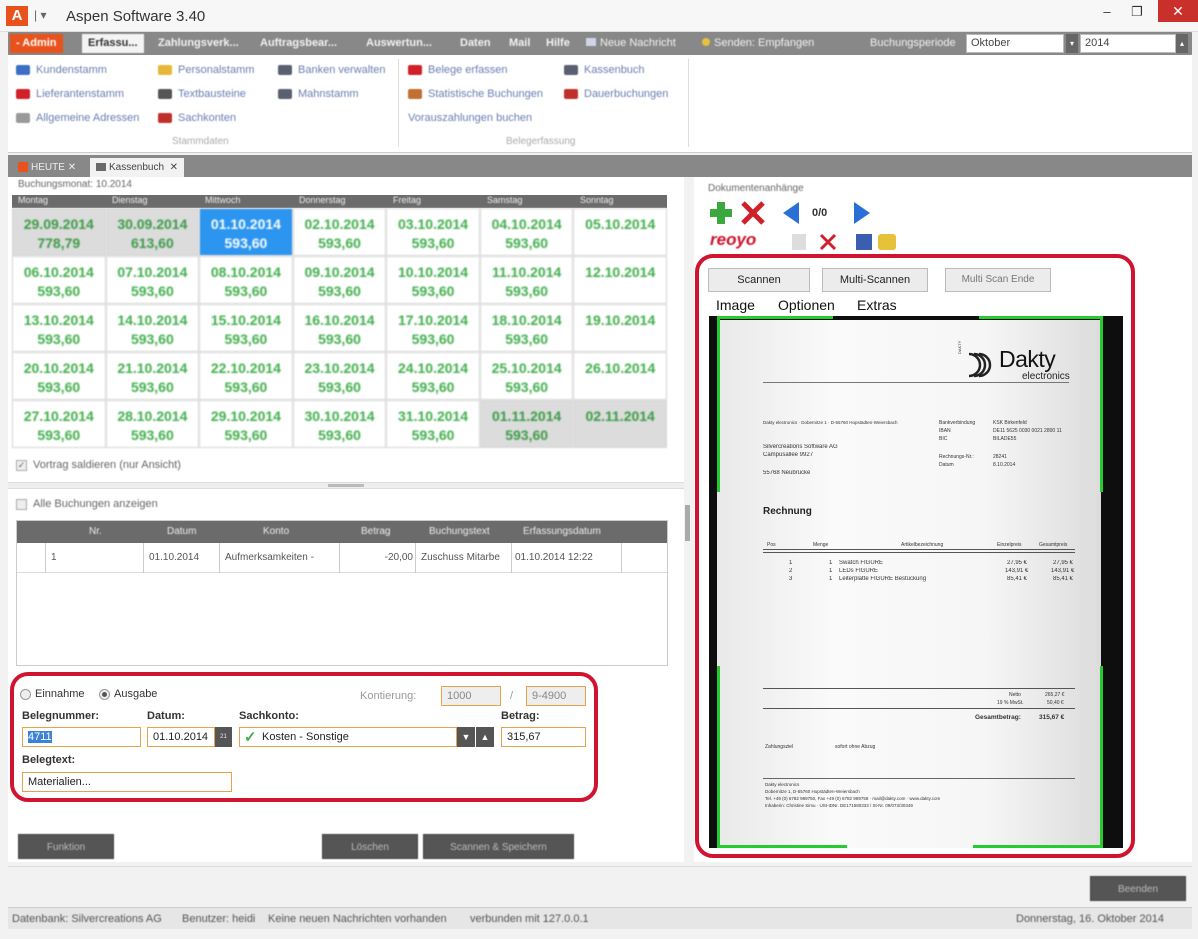 This screenshot has height=939, width=1198. I want to click on quick-access-toolbar: | ▾, so click(40, 15).